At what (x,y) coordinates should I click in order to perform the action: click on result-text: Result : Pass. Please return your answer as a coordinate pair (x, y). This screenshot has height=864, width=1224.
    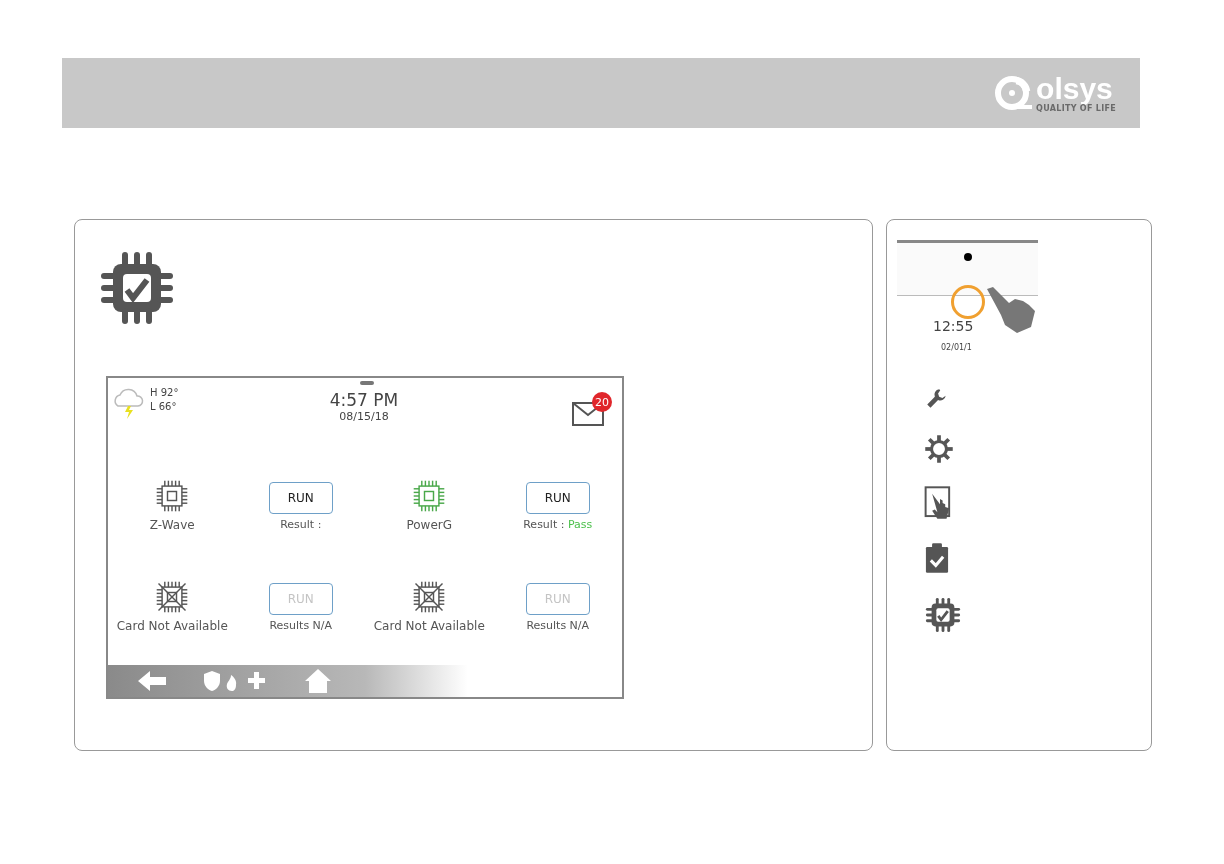
    Looking at the image, I should click on (558, 524).